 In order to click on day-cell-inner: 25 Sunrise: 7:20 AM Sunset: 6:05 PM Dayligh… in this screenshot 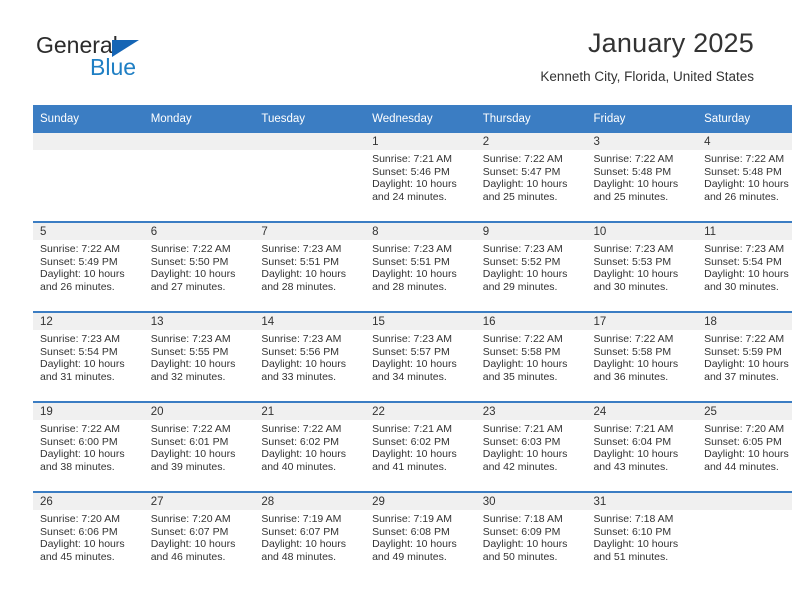, I will do `click(744, 447)`.